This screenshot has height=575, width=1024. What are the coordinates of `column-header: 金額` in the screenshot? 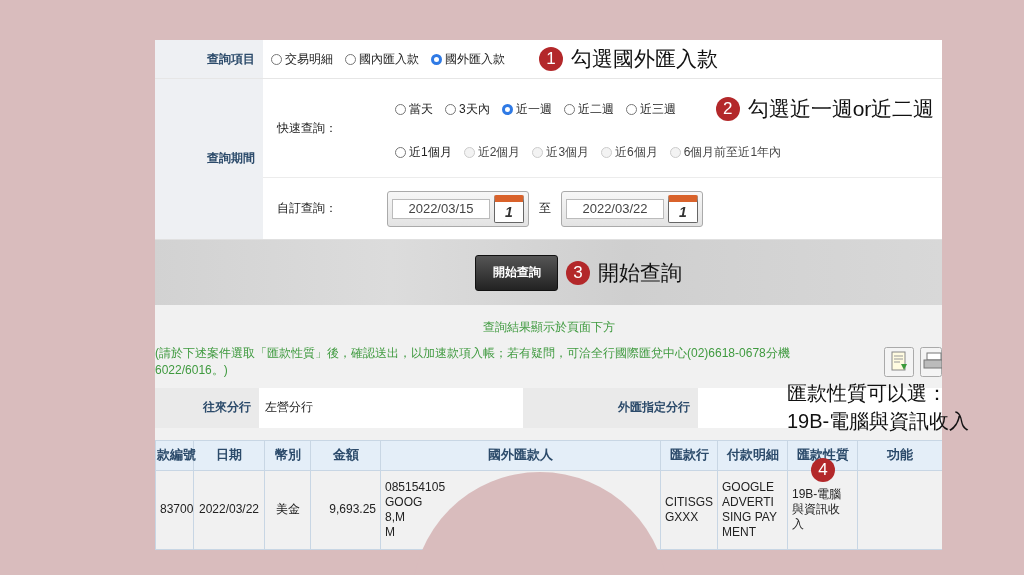 It's located at (345, 455).